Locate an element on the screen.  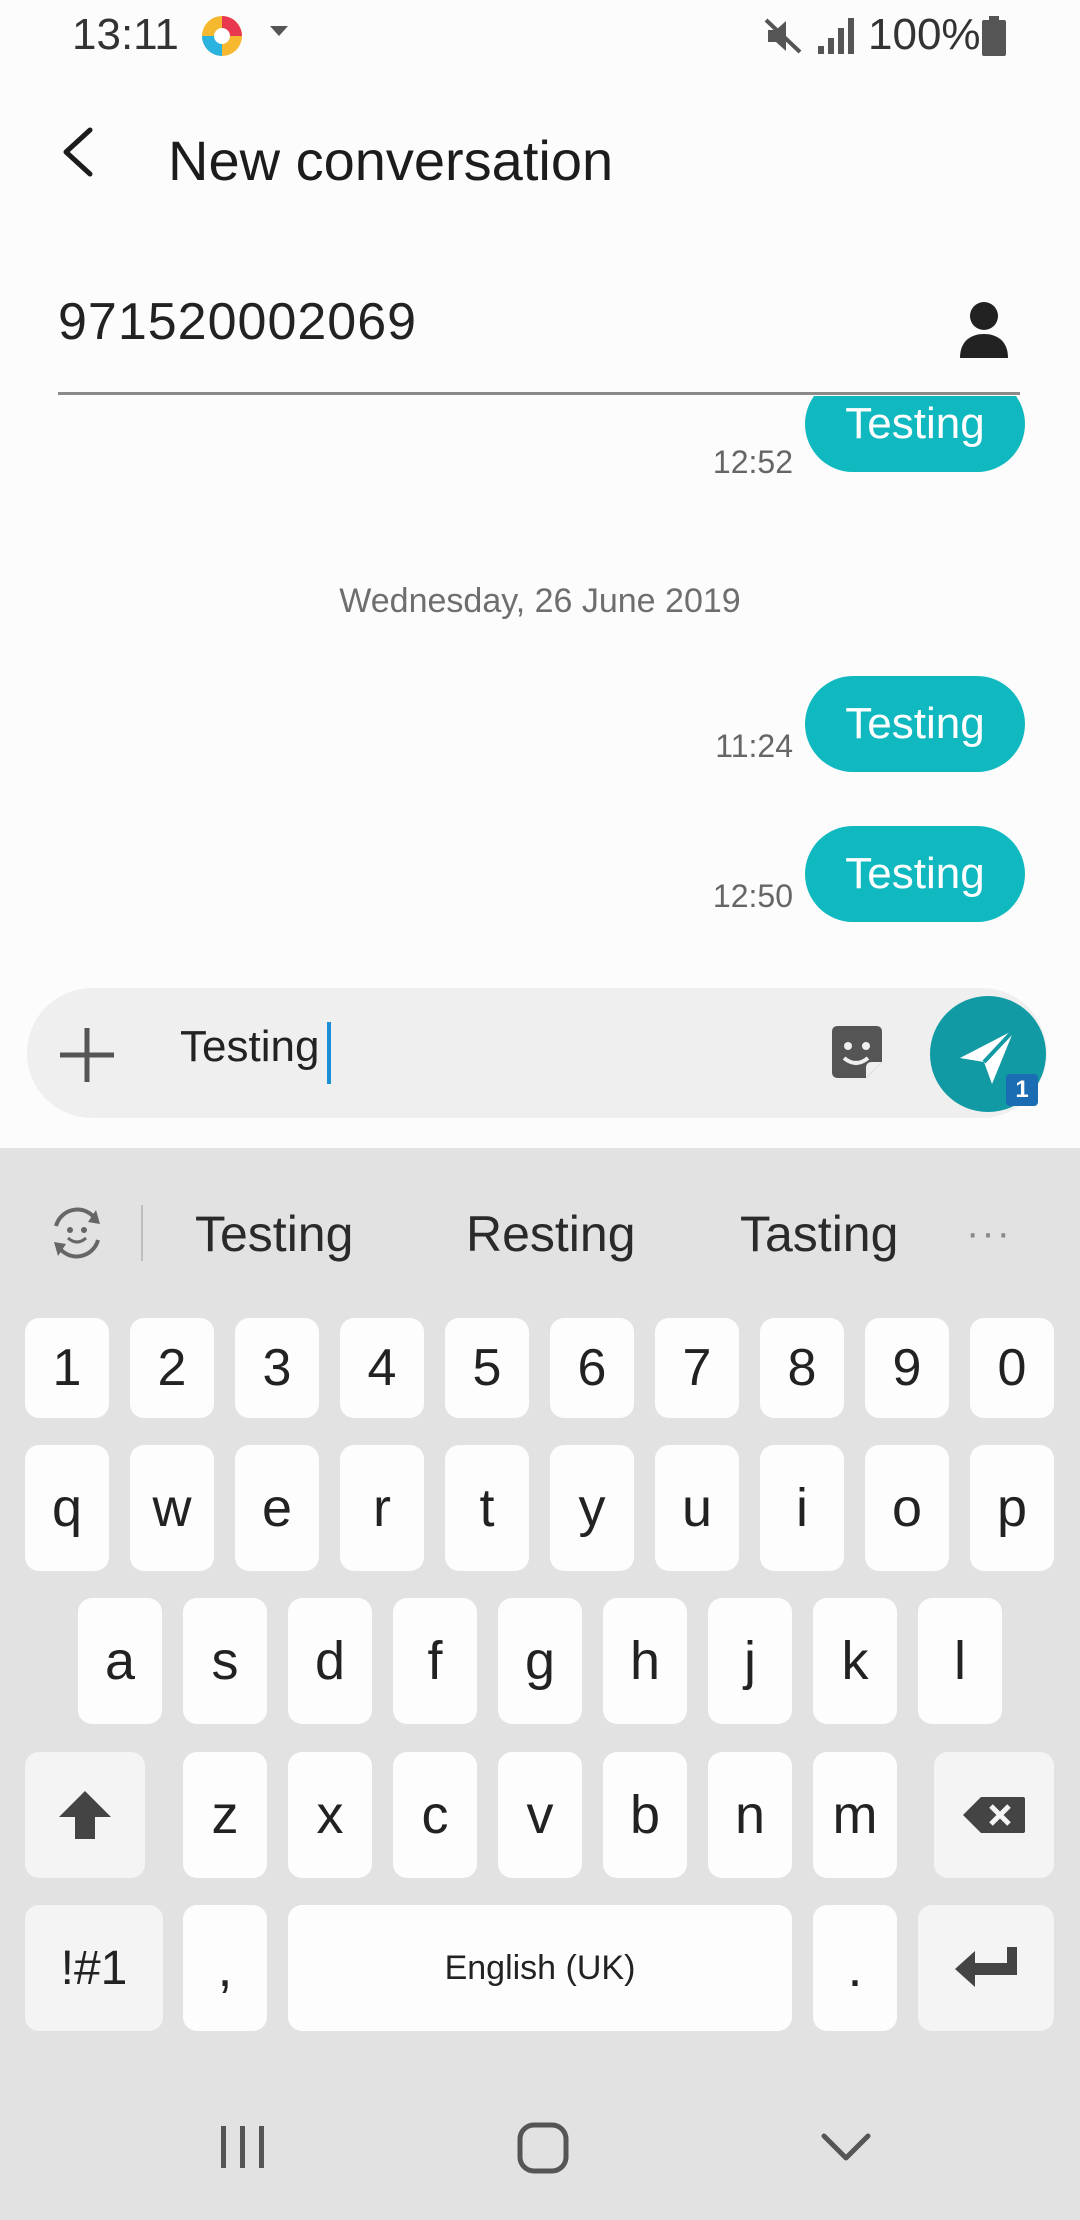
key-r: r is located at coordinates (382, 1508).